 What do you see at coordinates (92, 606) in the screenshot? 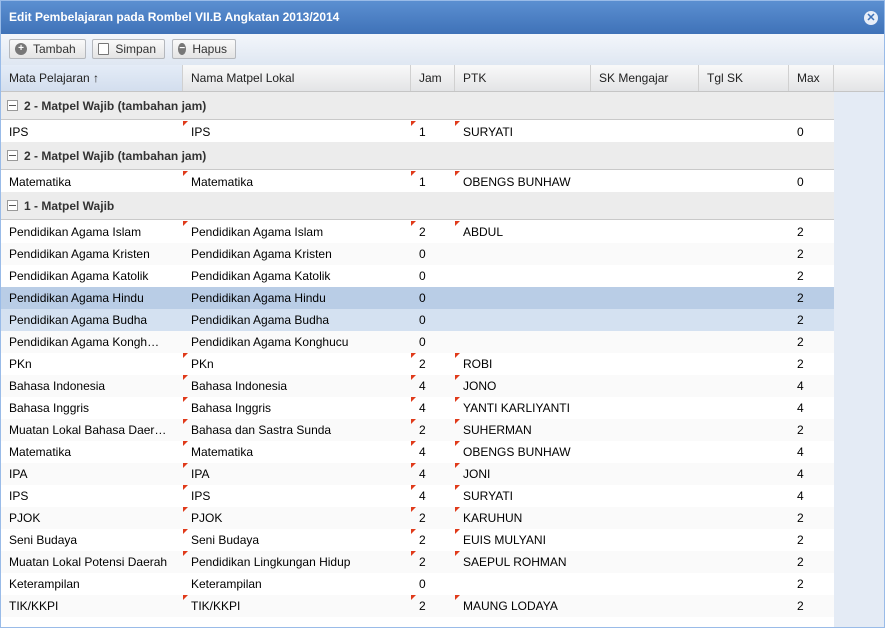
I see `cell-mapel: TIK/KKPI` at bounding box center [92, 606].